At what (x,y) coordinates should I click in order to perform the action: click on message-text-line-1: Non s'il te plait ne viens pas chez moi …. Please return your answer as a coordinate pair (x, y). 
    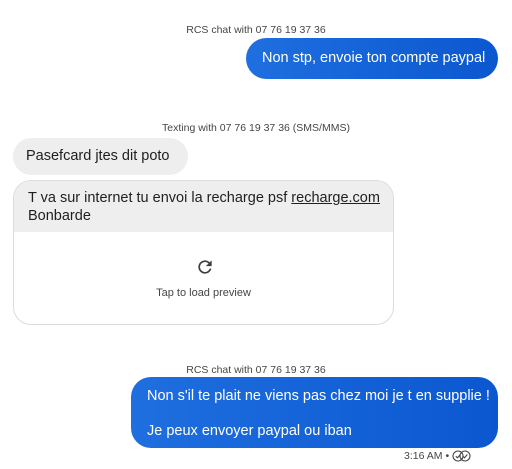
    Looking at the image, I should click on (318, 396).